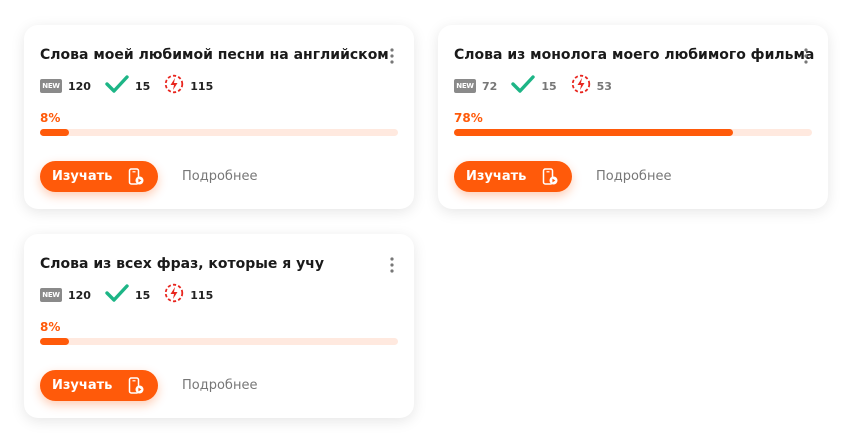  Describe the element at coordinates (591, 86) in the screenshot. I see `repeat-words-stat: 53` at that location.